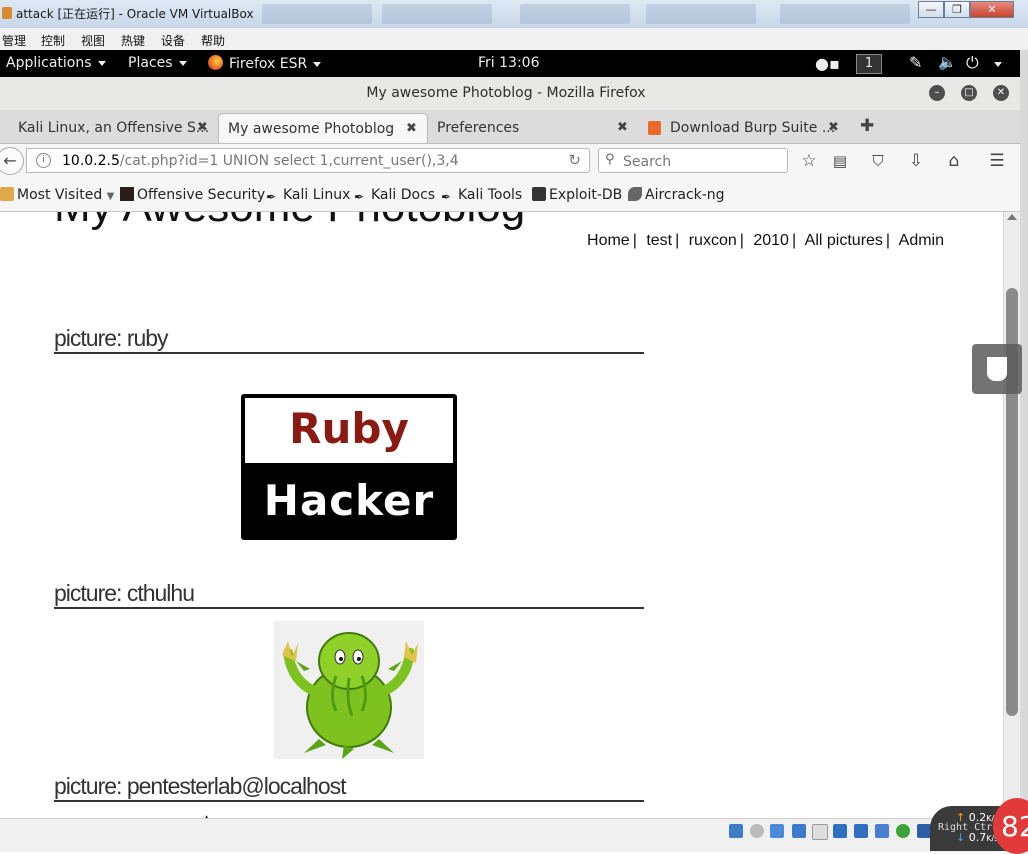 The width and height of the screenshot is (1028, 854). What do you see at coordinates (608, 240) in the screenshot?
I see `nav-home-link: Home` at bounding box center [608, 240].